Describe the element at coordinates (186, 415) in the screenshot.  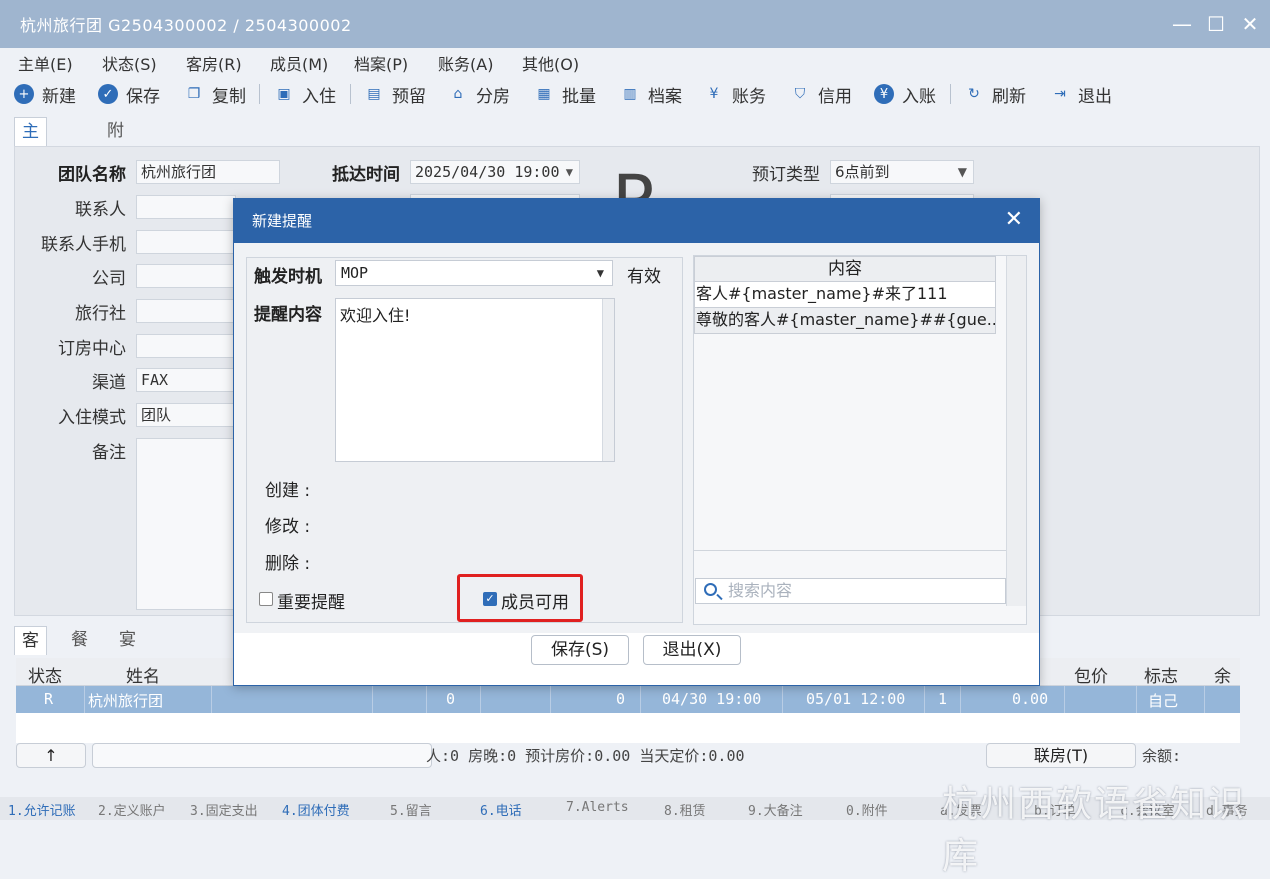
I see `checkin-mode-field: 团队` at that location.